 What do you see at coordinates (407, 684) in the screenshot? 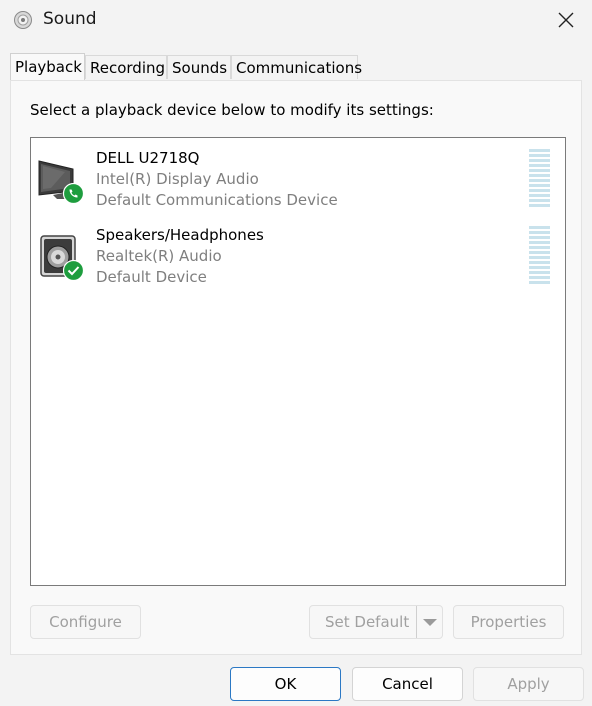
I see `cancel-button: Cancel` at bounding box center [407, 684].